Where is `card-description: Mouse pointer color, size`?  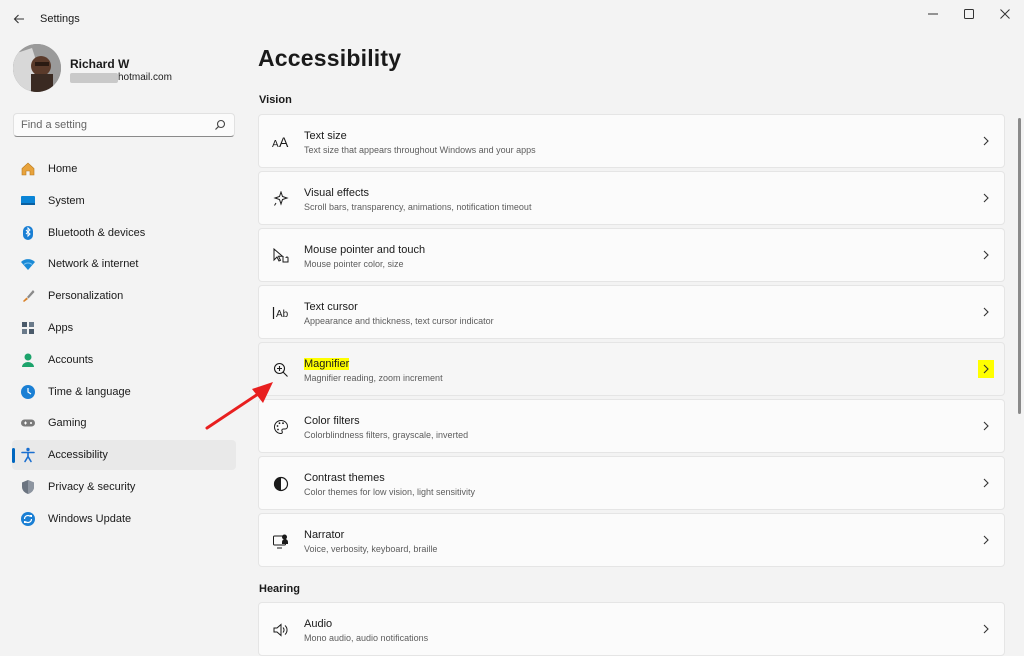 card-description: Mouse pointer color, size is located at coordinates (354, 264).